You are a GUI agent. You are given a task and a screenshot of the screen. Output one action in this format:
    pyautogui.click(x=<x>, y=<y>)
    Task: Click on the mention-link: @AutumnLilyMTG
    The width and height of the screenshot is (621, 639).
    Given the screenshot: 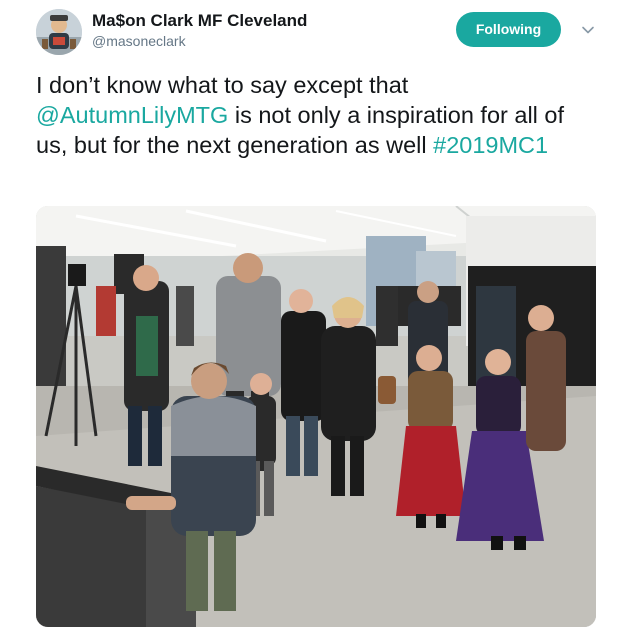 What is the action you would take?
    pyautogui.click(x=132, y=115)
    